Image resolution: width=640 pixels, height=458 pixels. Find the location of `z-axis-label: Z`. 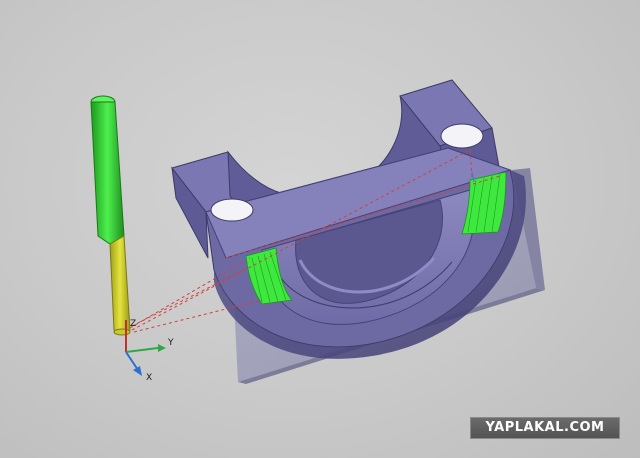

z-axis-label: Z is located at coordinates (133, 324).